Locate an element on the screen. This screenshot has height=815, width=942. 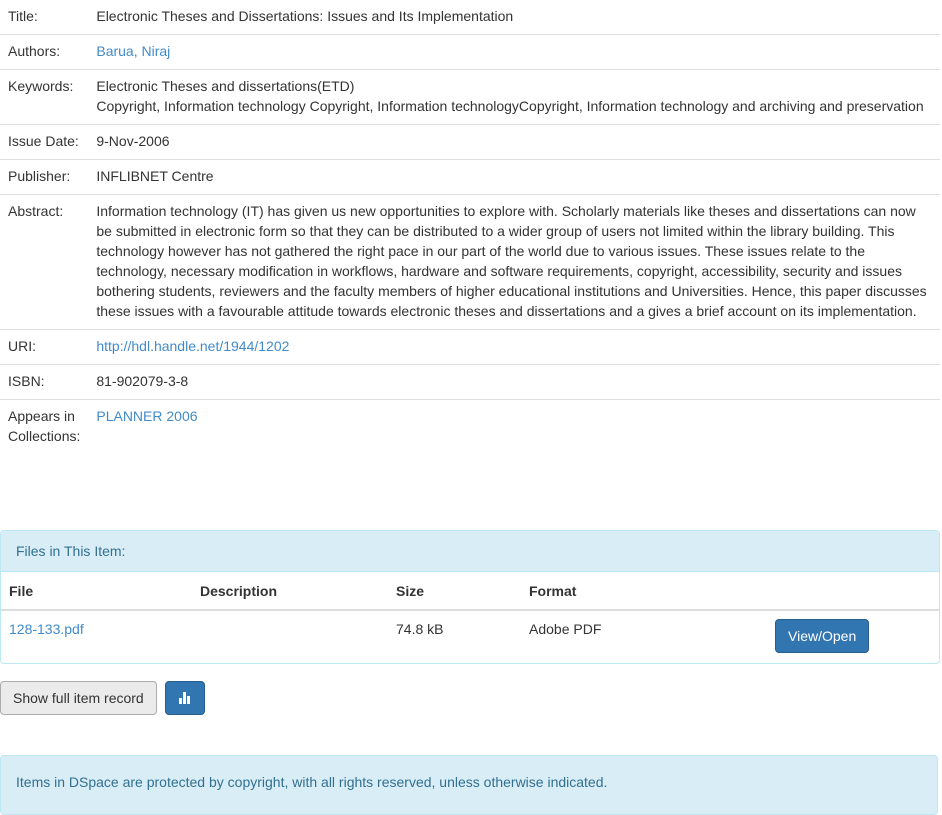
item-actions: Show full item record is located at coordinates (102, 698).